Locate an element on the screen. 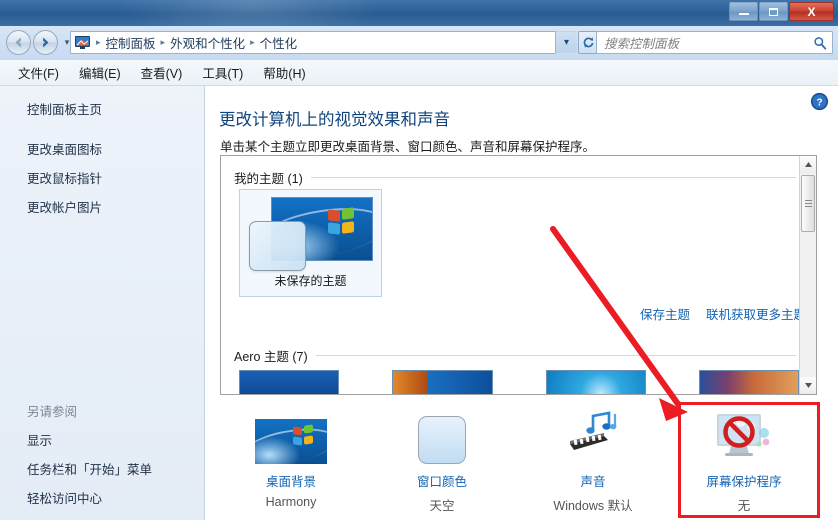 The height and width of the screenshot is (520, 838). refresh-icon is located at coordinates (588, 42).